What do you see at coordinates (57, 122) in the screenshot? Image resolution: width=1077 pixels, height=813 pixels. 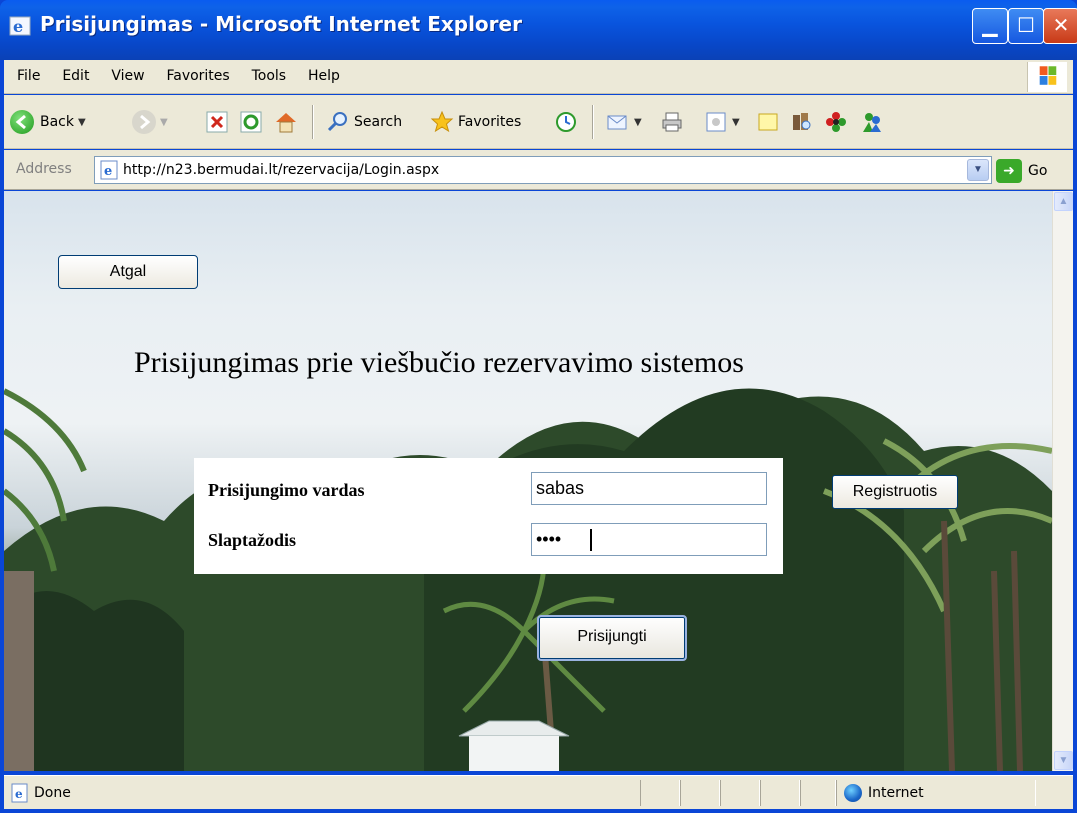 I see `back-label: Back` at bounding box center [57, 122].